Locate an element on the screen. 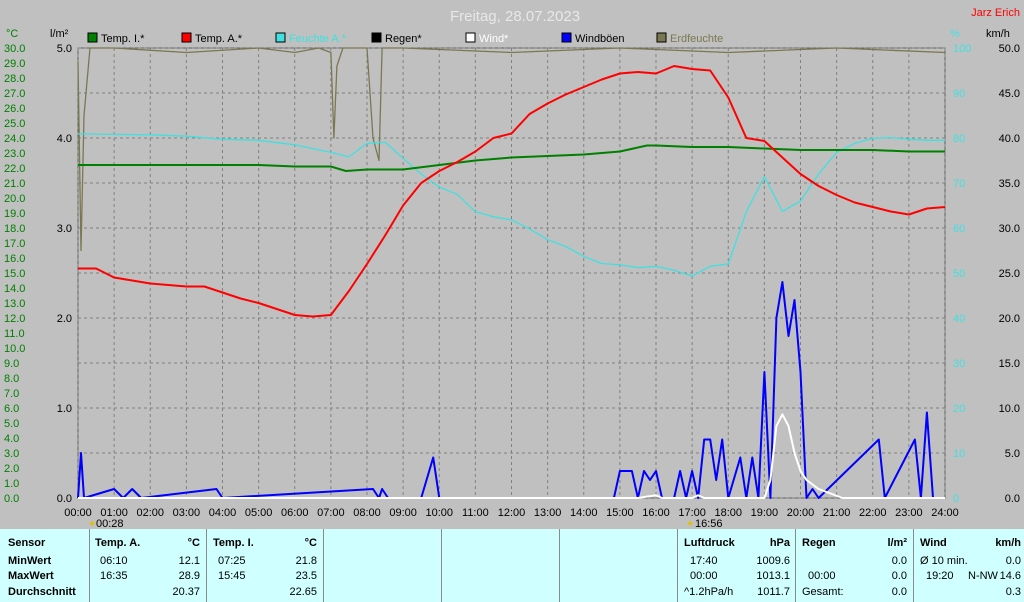 The width and height of the screenshot is (1024, 602). humidity-tick-label: 90 is located at coordinates (959, 94).